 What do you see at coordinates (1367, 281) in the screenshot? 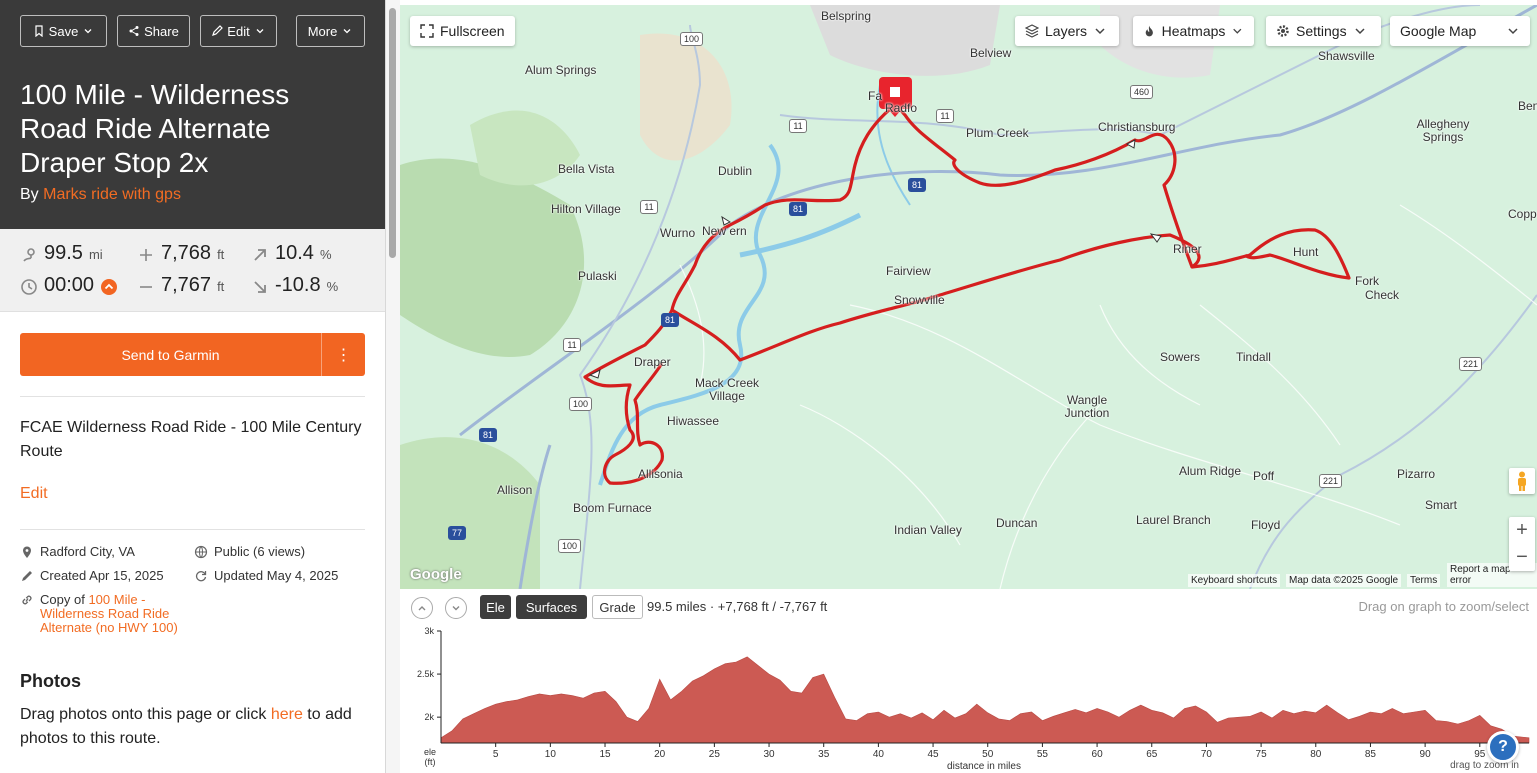
I see `place-label: Fork` at bounding box center [1367, 281].